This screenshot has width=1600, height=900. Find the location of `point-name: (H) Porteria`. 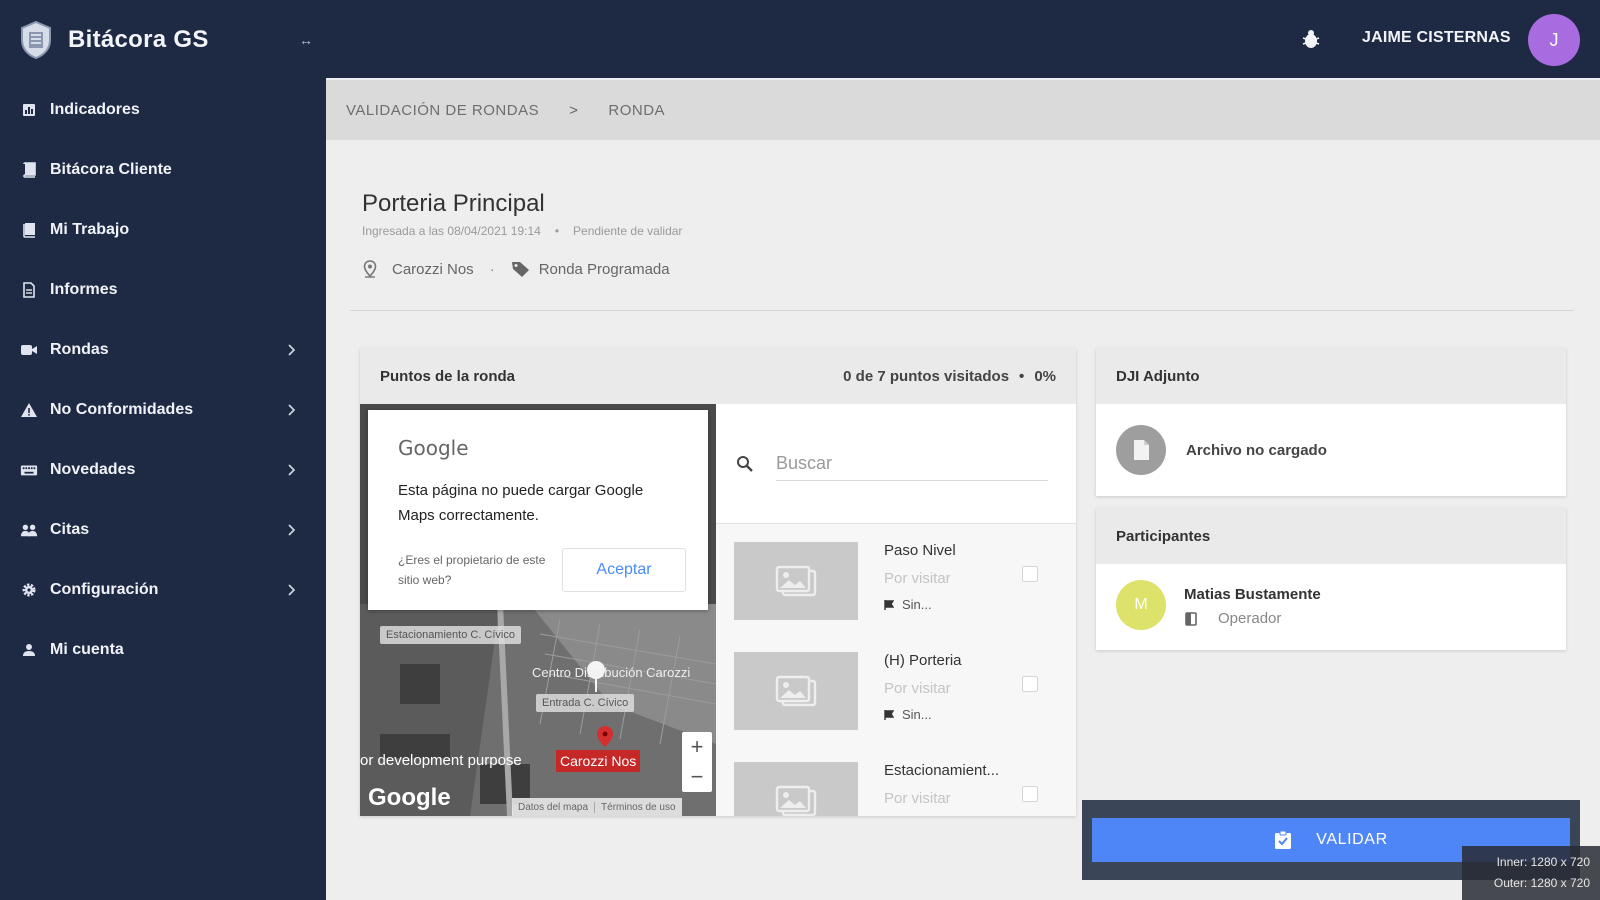

point-name: (H) Porteria is located at coordinates (923, 660).